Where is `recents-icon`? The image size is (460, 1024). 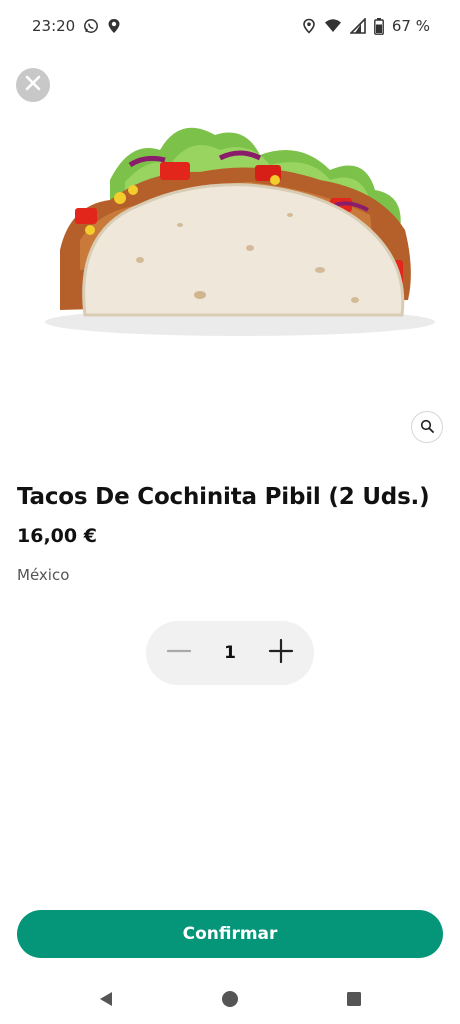
recents-icon is located at coordinates (354, 1001).